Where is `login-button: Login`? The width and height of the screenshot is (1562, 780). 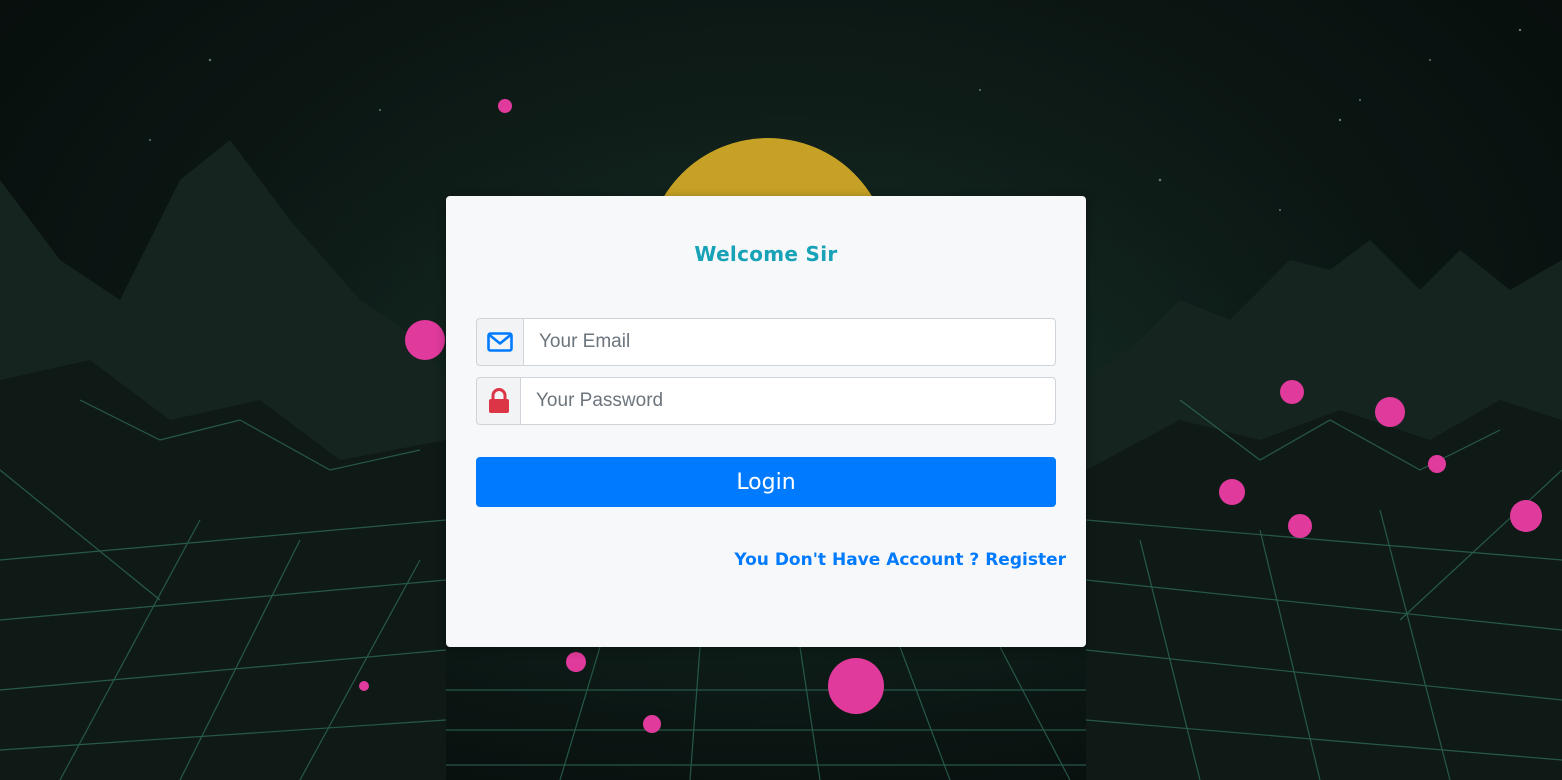 login-button: Login is located at coordinates (766, 482).